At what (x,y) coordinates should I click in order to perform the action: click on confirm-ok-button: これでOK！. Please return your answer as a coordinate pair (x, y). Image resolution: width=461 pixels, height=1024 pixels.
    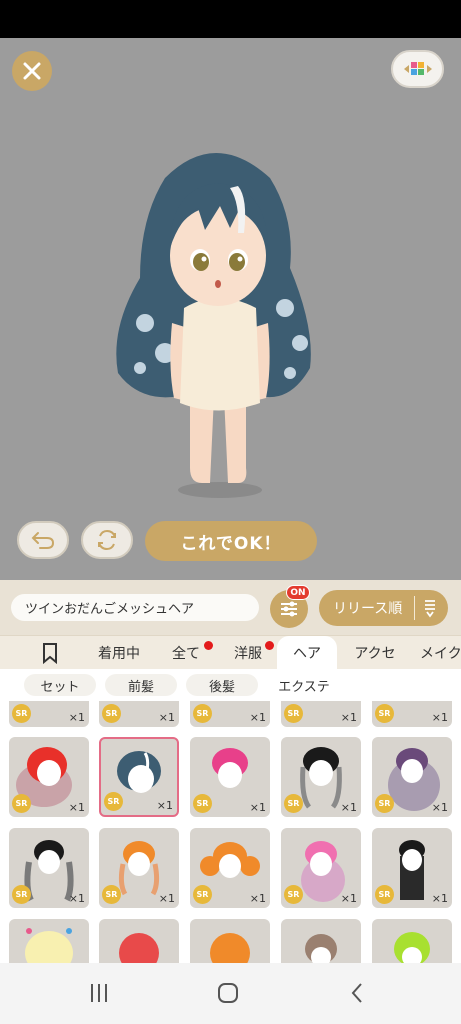
    Looking at the image, I should click on (231, 541).